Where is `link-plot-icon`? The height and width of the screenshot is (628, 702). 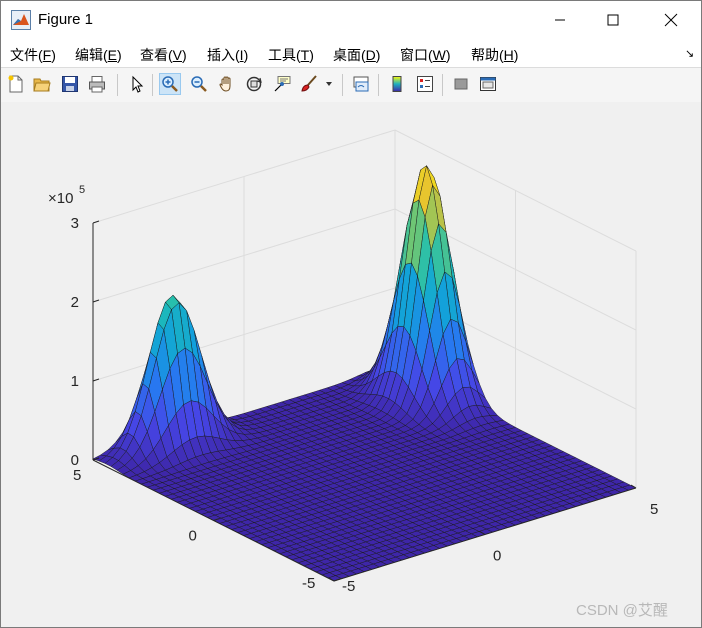
link-plot-icon is located at coordinates (361, 84).